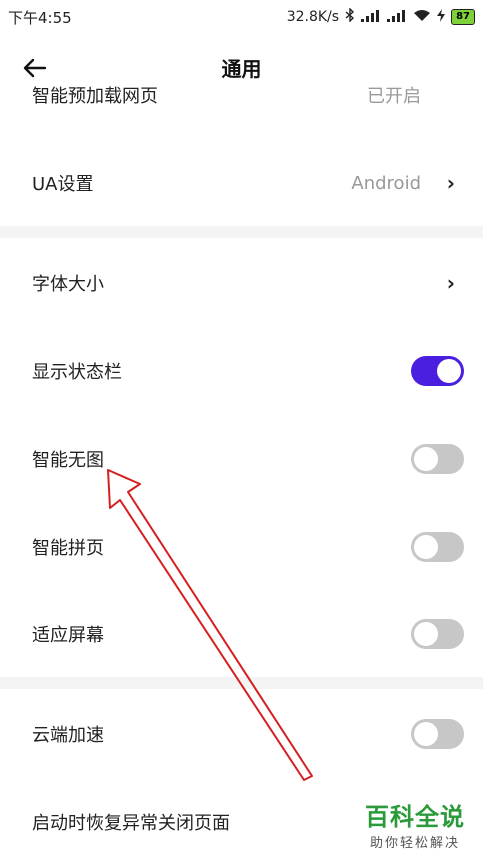 This screenshot has height=866, width=483. I want to click on watermark-subtitle: 助你轻松解决, so click(414, 843).